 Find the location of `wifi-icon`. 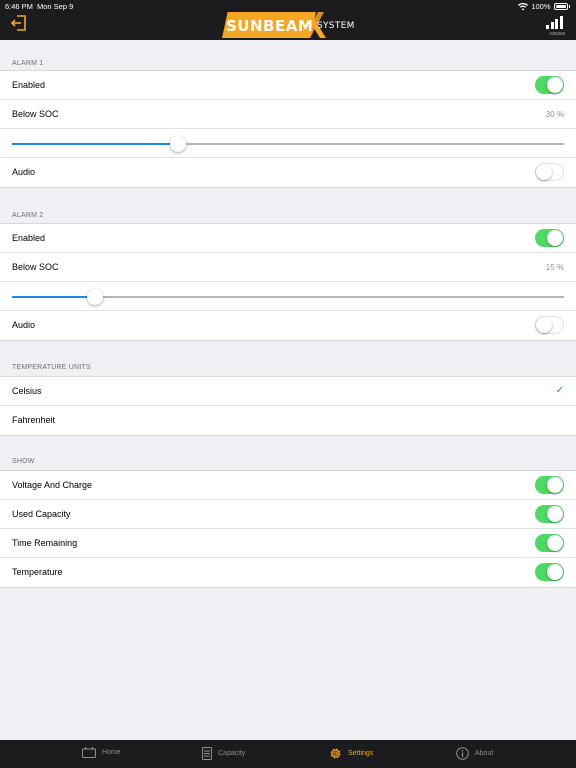

wifi-icon is located at coordinates (523, 6).